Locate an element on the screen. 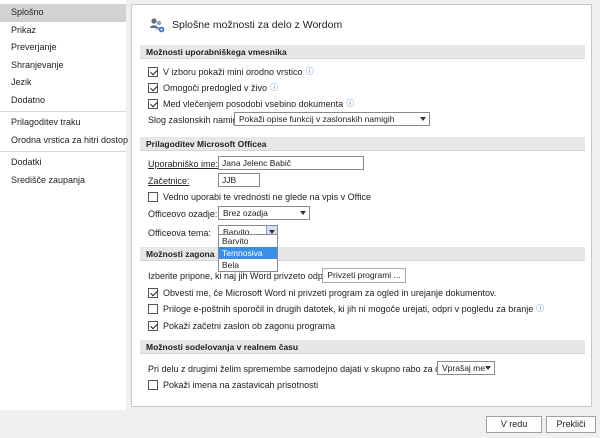  theme-option-colorful: Barvito is located at coordinates (248, 241).